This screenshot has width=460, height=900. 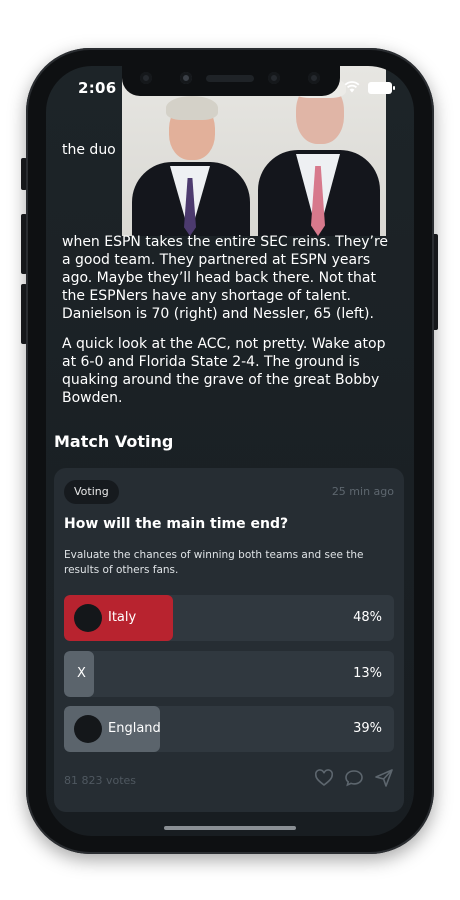 I want to click on poll-option-label: X, so click(x=81, y=673).